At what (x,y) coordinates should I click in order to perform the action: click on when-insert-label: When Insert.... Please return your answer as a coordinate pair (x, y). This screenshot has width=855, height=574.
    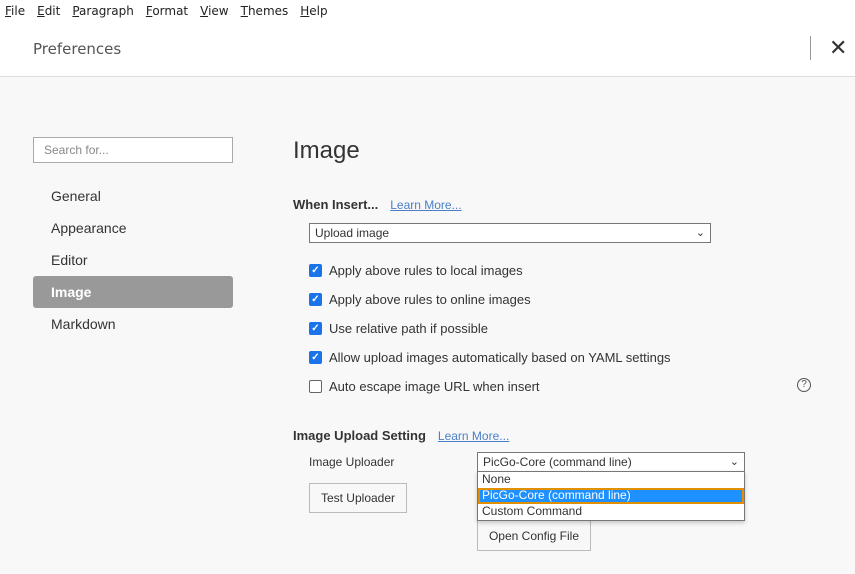
    Looking at the image, I should click on (336, 204).